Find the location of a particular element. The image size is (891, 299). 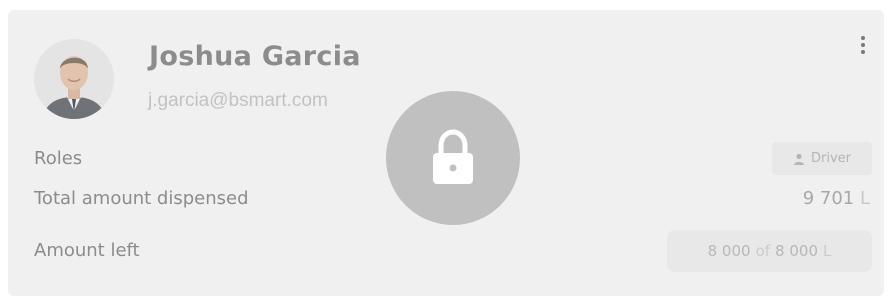

dispensed-unit: L is located at coordinates (864, 198).